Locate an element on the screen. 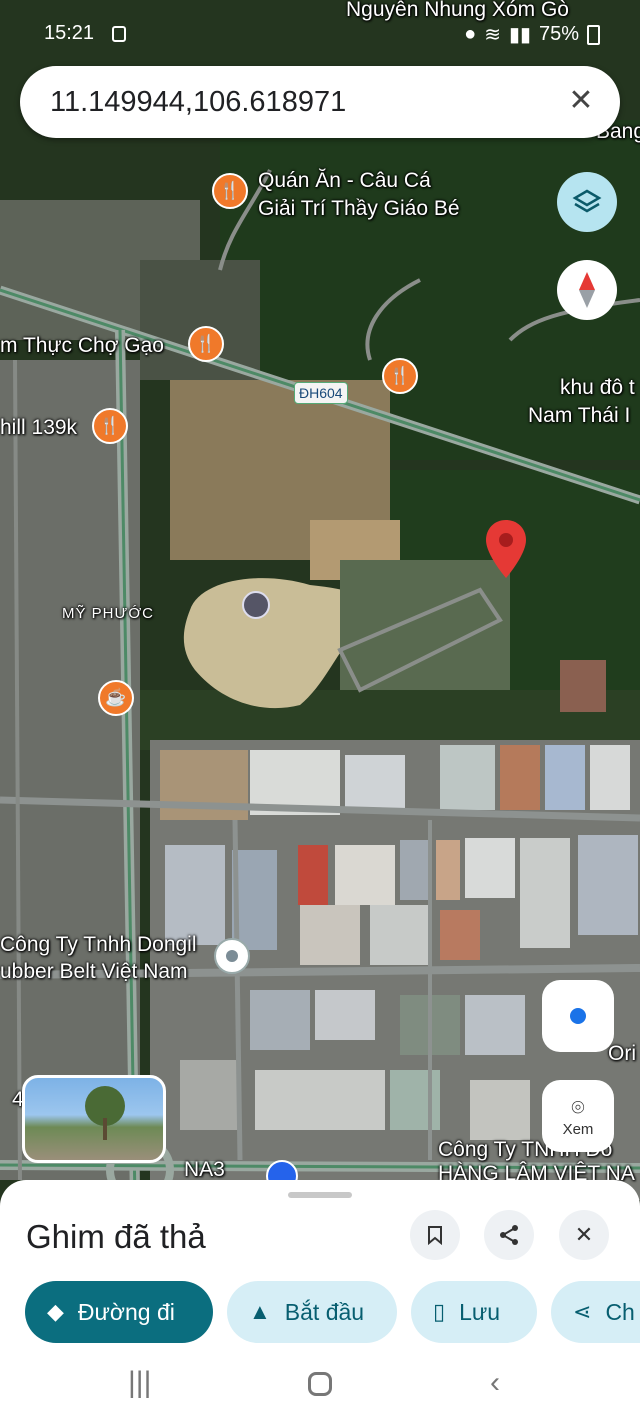  share-chip-label: Ch is located at coordinates (620, 1311).